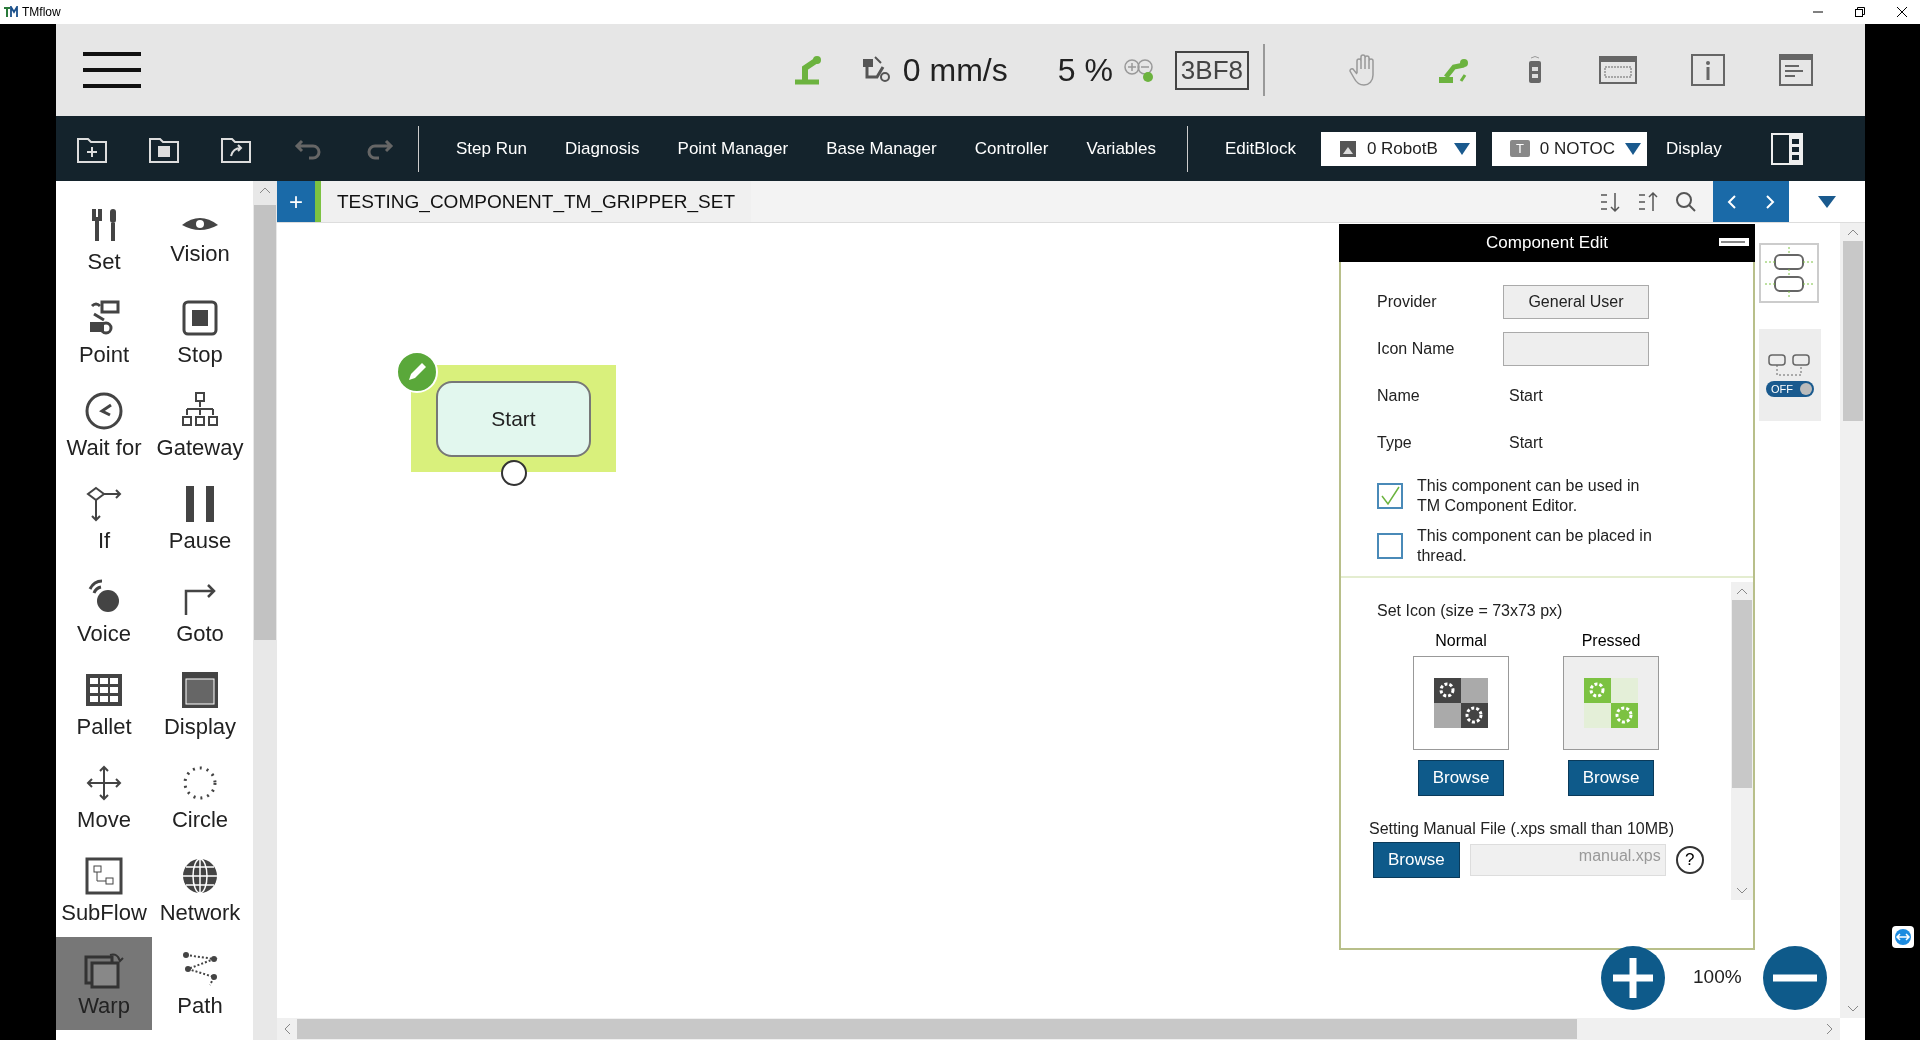 The height and width of the screenshot is (1040, 1920). What do you see at coordinates (104, 332) in the screenshot?
I see `palette-item: Point` at bounding box center [104, 332].